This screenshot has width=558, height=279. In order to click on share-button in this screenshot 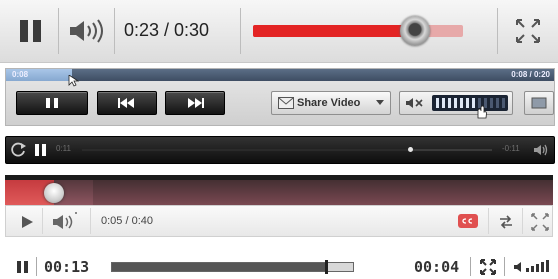, I will do `click(506, 222)`.